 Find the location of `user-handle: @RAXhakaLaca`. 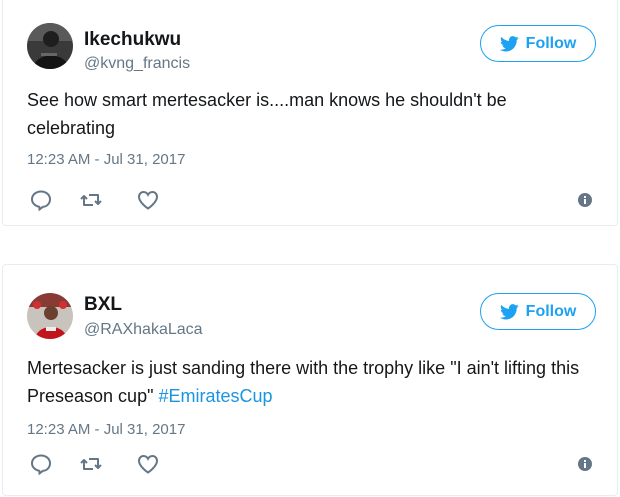

user-handle: @RAXhakaLaca is located at coordinates (143, 330).